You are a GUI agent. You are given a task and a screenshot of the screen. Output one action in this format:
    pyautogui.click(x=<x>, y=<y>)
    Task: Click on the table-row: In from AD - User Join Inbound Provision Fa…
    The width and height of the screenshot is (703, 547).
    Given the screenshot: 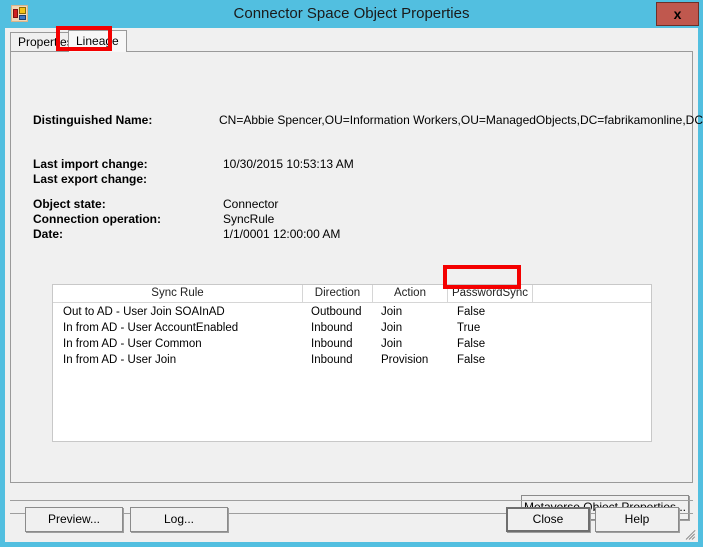 What is the action you would take?
    pyautogui.click(x=352, y=360)
    